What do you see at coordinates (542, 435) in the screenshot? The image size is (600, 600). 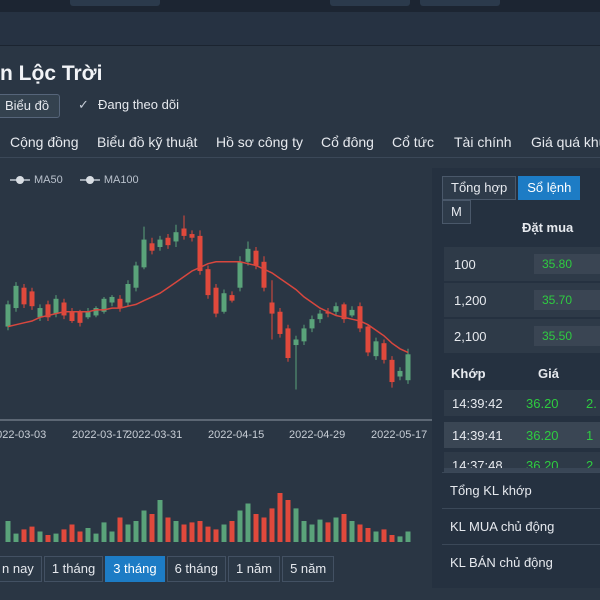 I see `trade-price: 36.20` at bounding box center [542, 435].